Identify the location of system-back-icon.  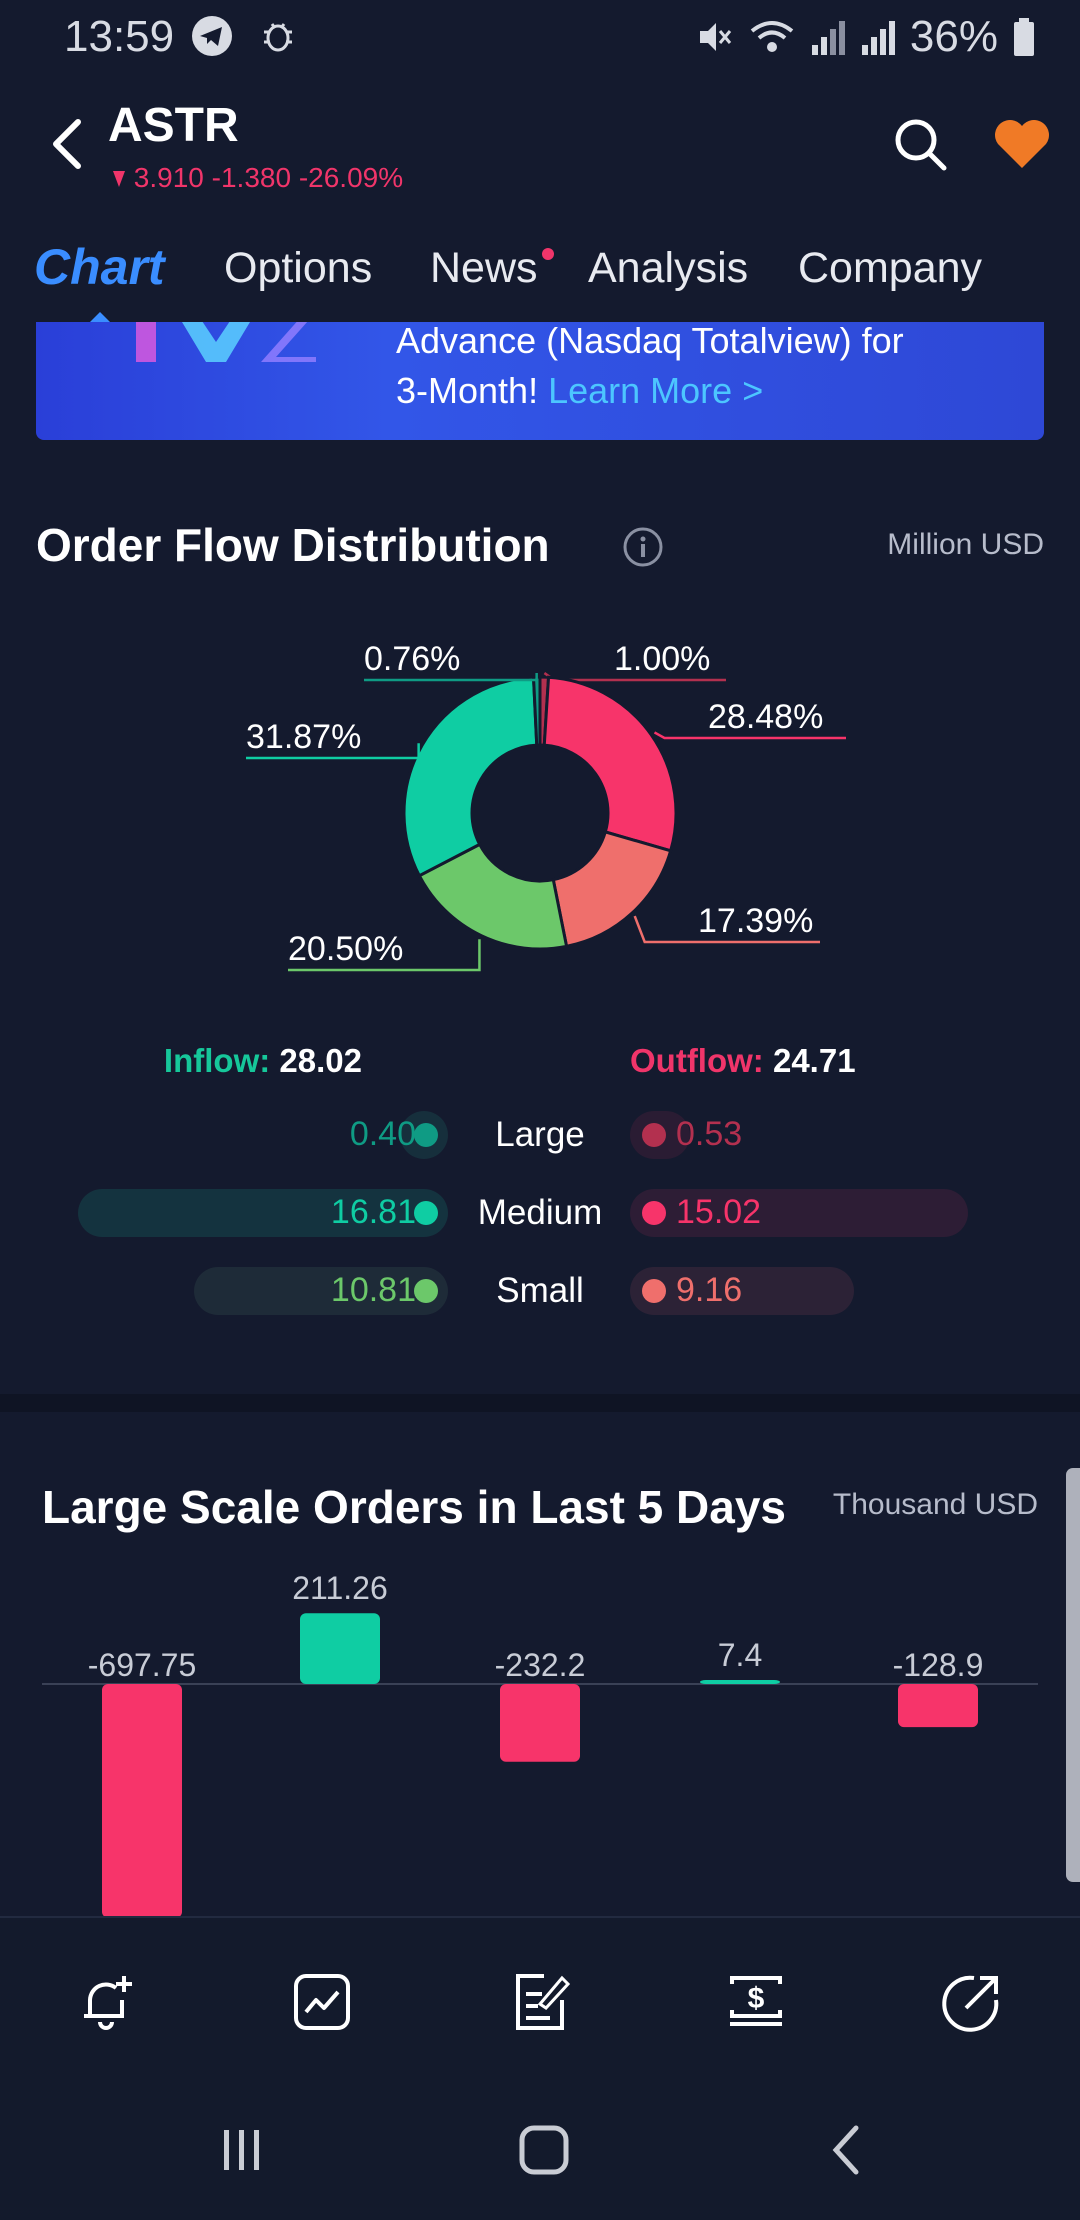
(848, 2150).